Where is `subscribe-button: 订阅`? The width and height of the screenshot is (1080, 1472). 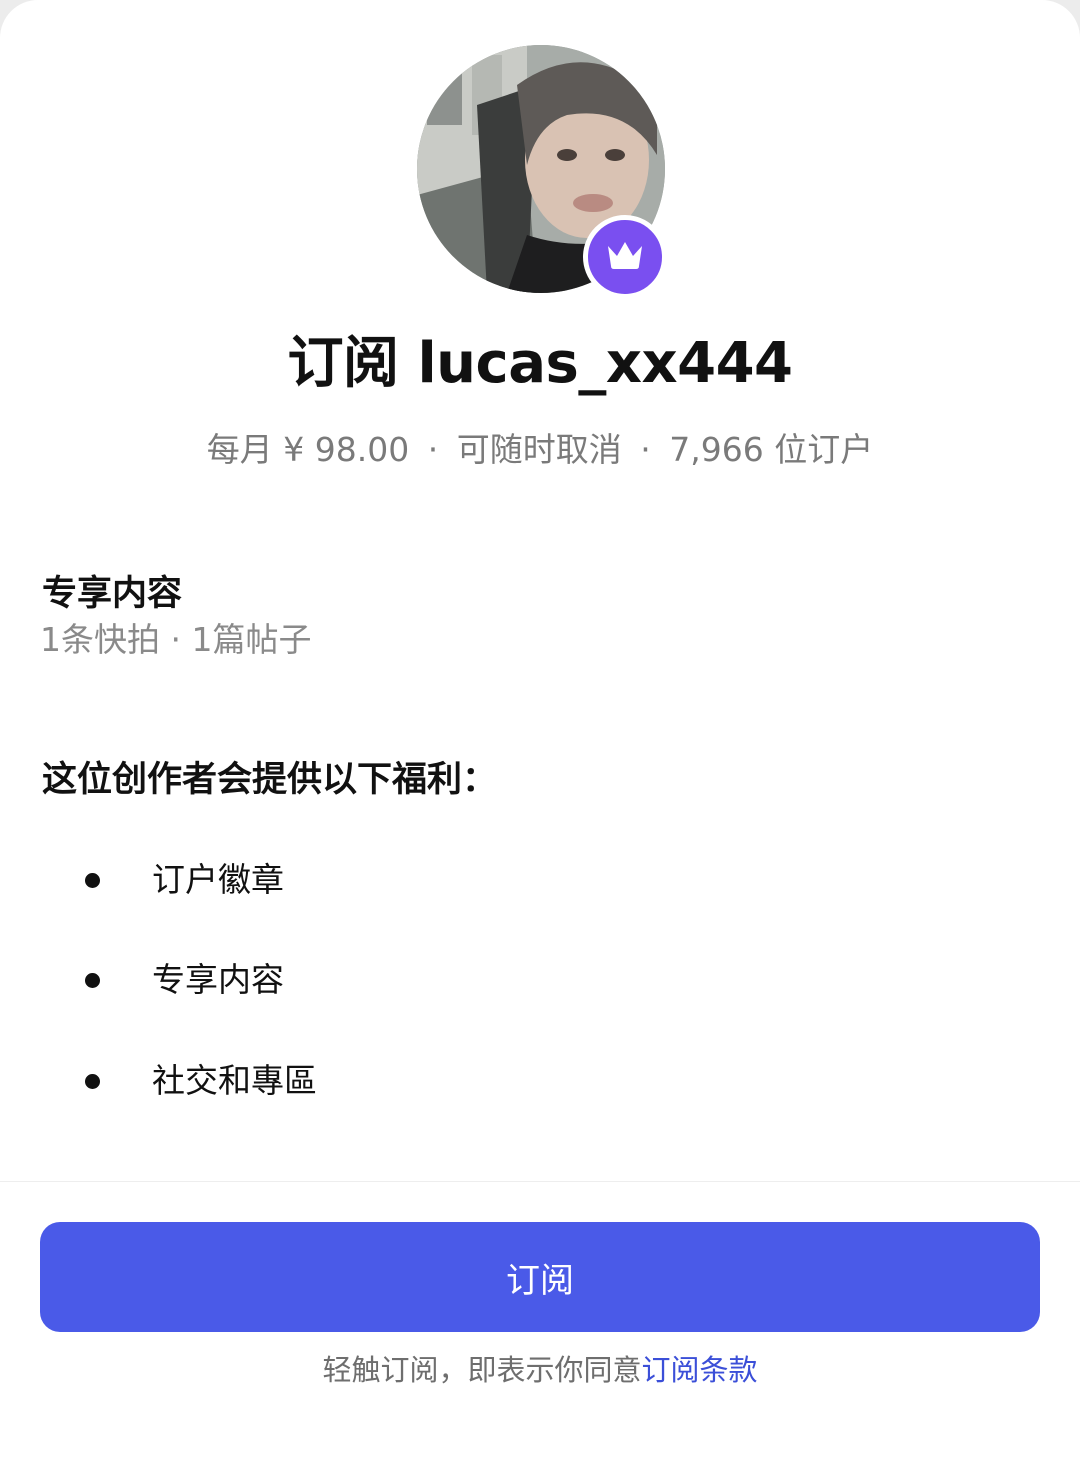 subscribe-button: 订阅 is located at coordinates (540, 1277).